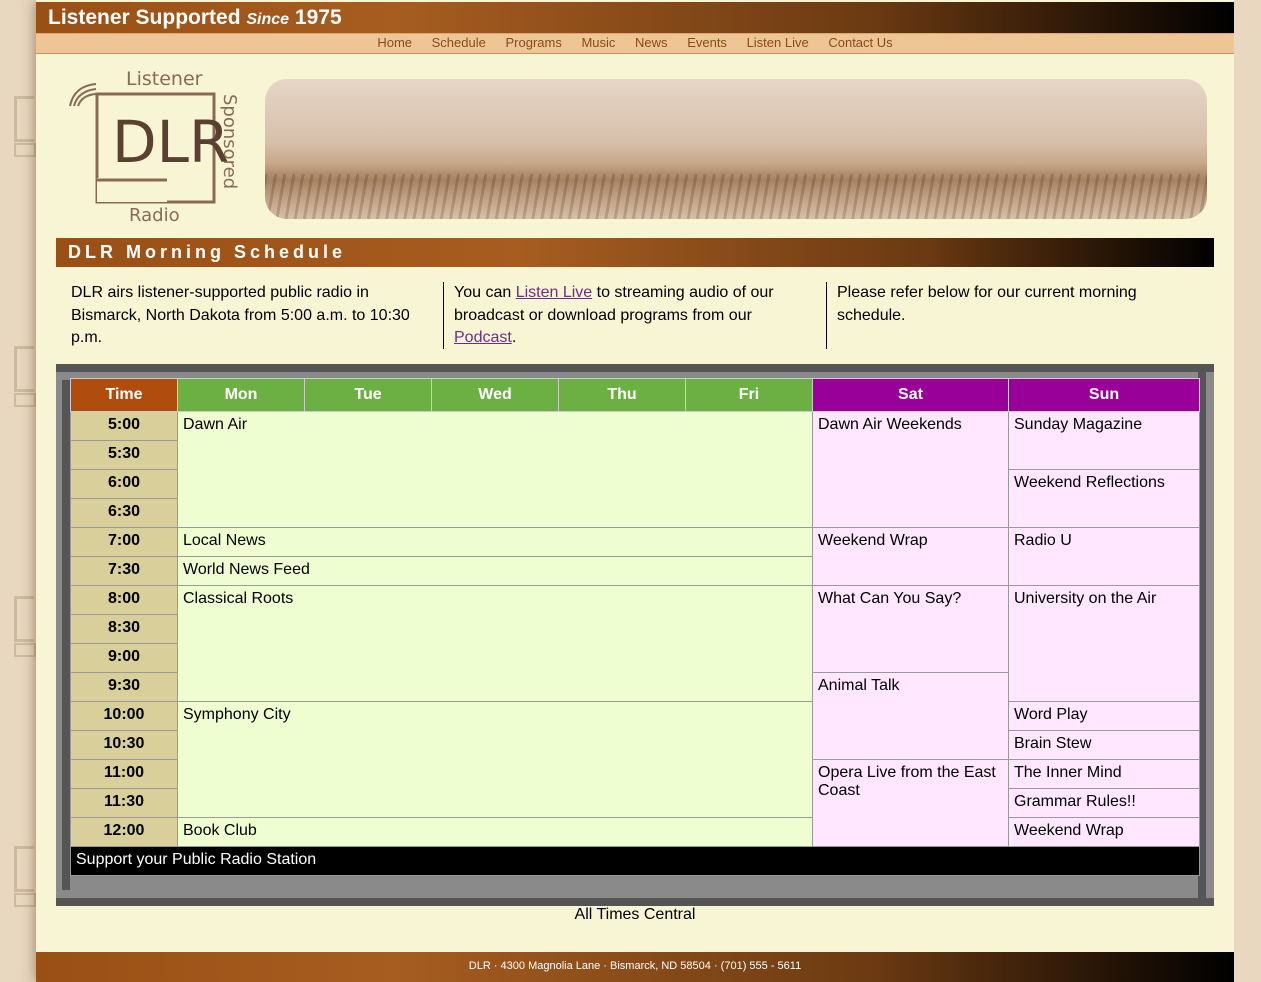 Image resolution: width=1261 pixels, height=982 pixels. I want to click on header-sat: Sat, so click(910, 395).